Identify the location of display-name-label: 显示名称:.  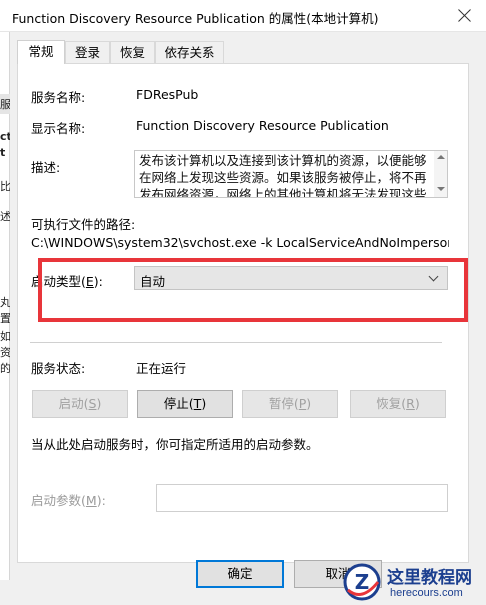
(58, 128).